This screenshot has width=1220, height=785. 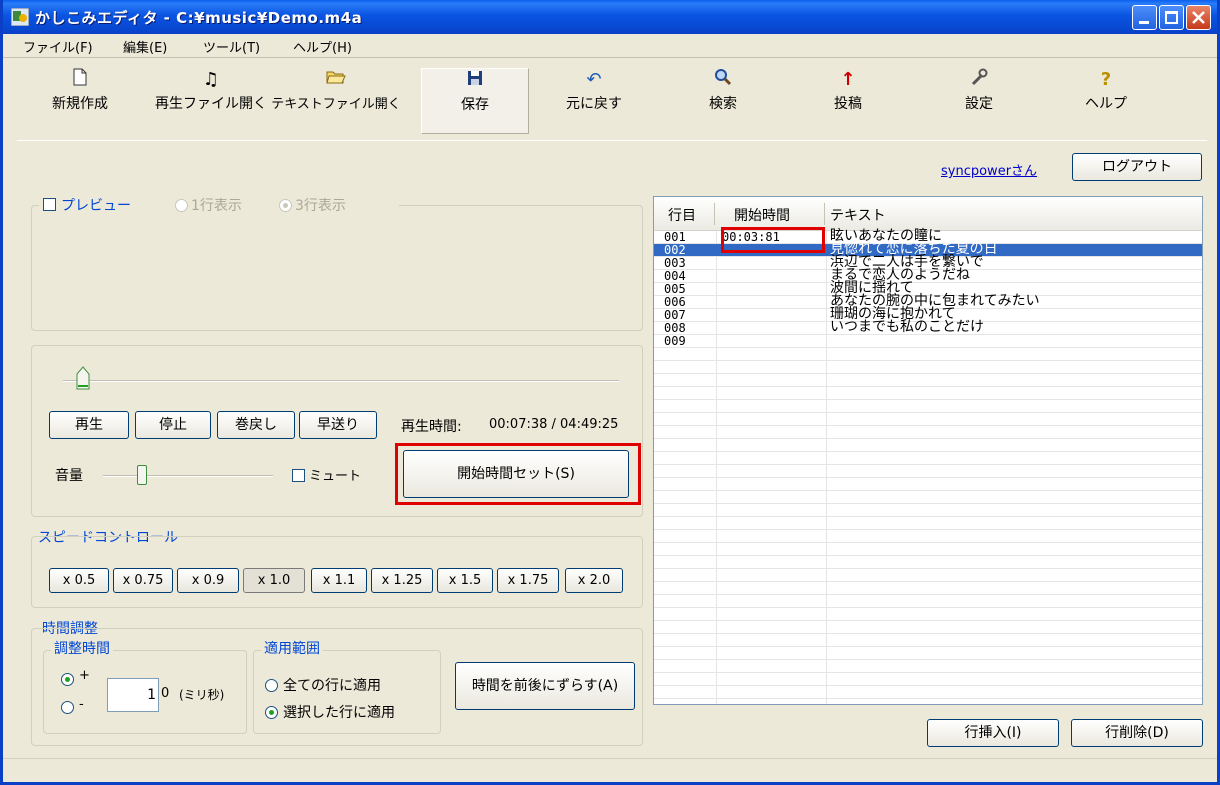 I want to click on seek-thumb, so click(x=83, y=378).